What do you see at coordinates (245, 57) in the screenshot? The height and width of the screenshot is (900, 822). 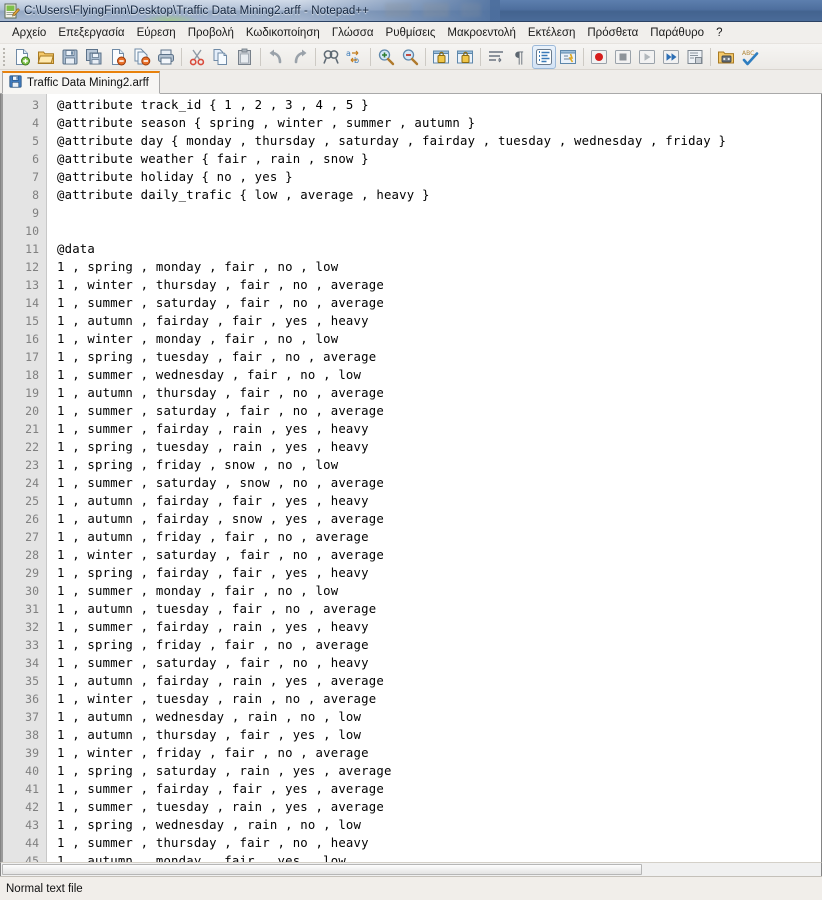 I see `paste-icon` at bounding box center [245, 57].